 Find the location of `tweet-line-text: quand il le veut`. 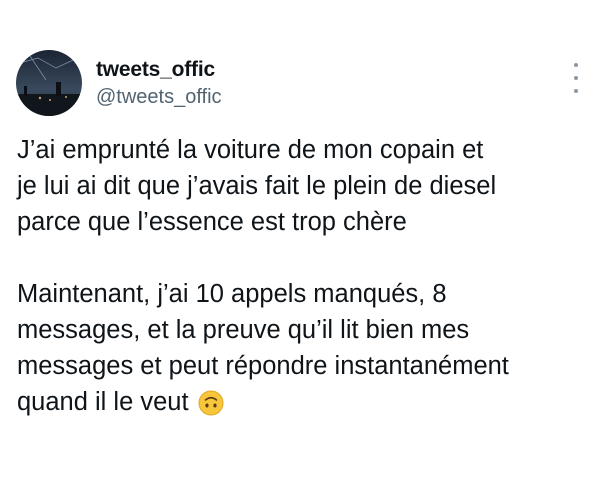

tweet-line-text: quand il le veut is located at coordinates (103, 402).